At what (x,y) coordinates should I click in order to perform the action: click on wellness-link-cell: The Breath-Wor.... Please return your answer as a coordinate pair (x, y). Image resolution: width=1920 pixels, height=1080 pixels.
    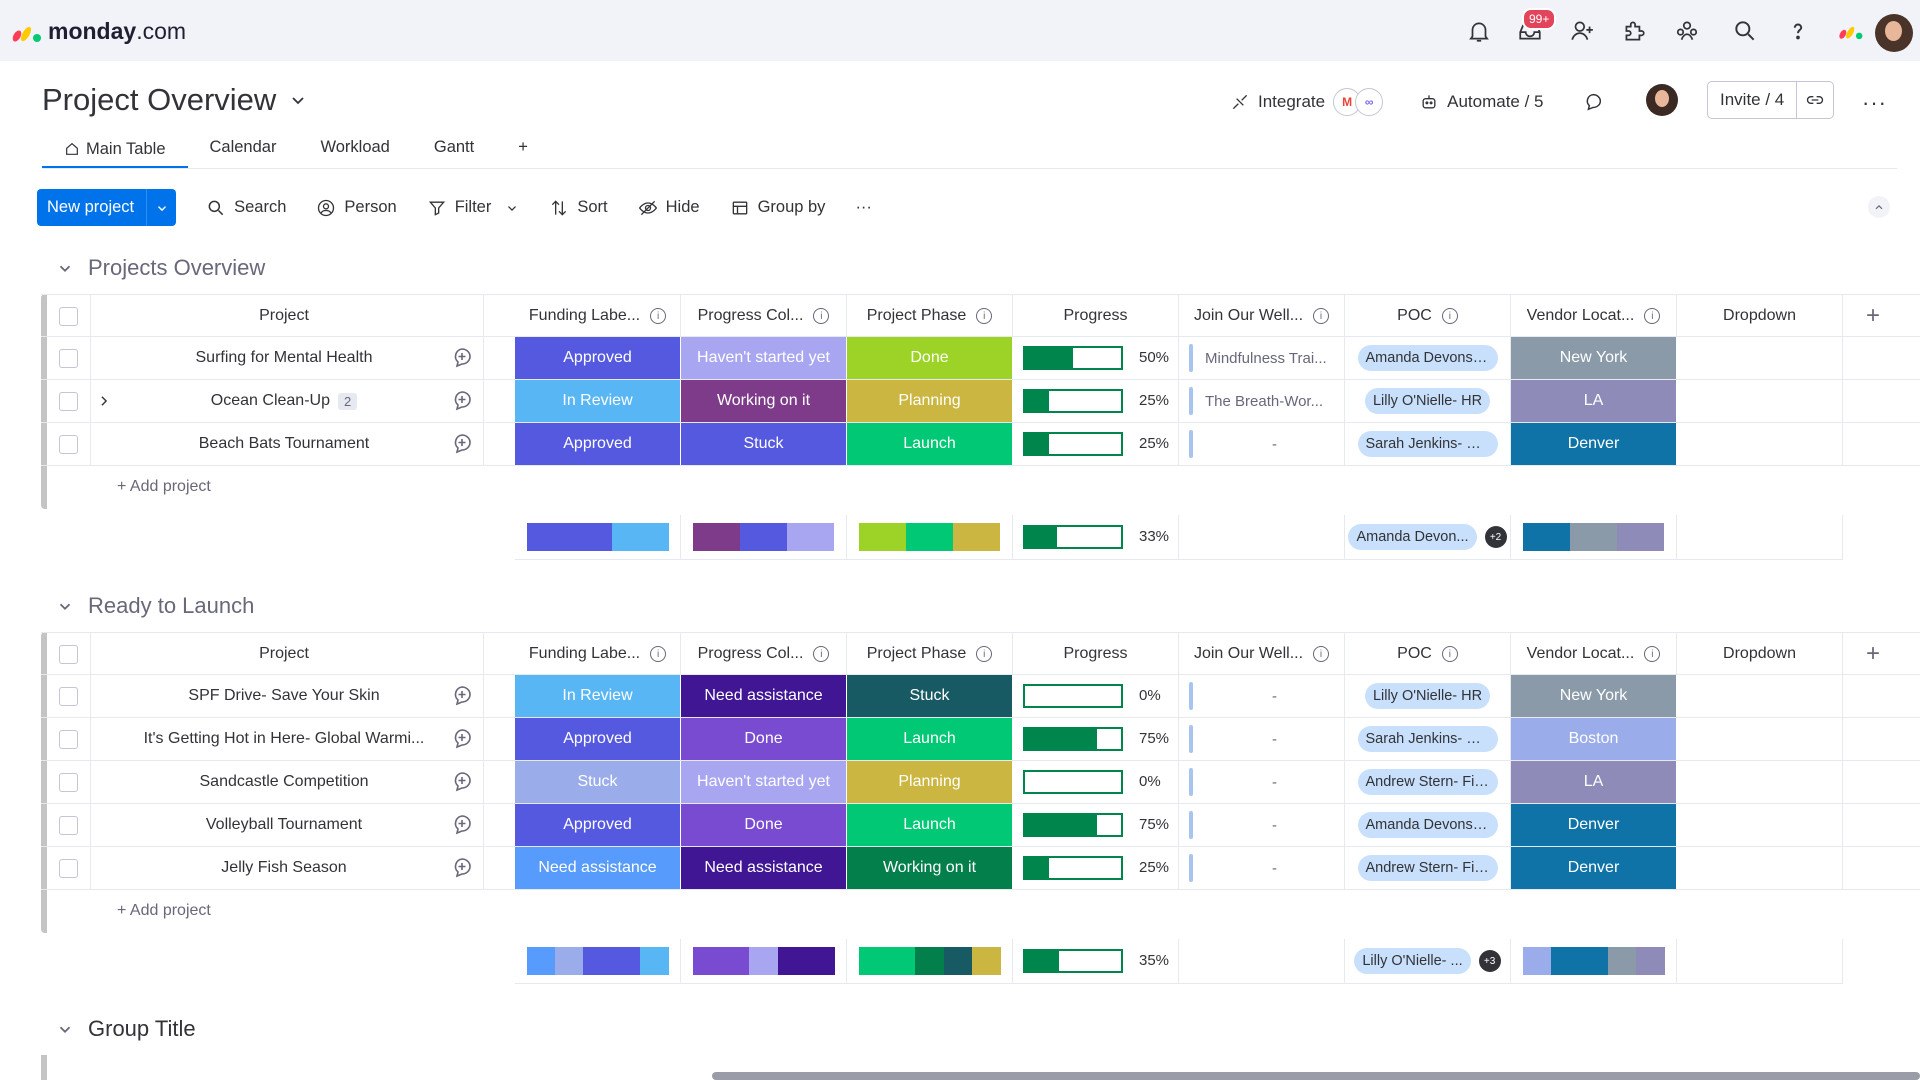
    Looking at the image, I should click on (1262, 401).